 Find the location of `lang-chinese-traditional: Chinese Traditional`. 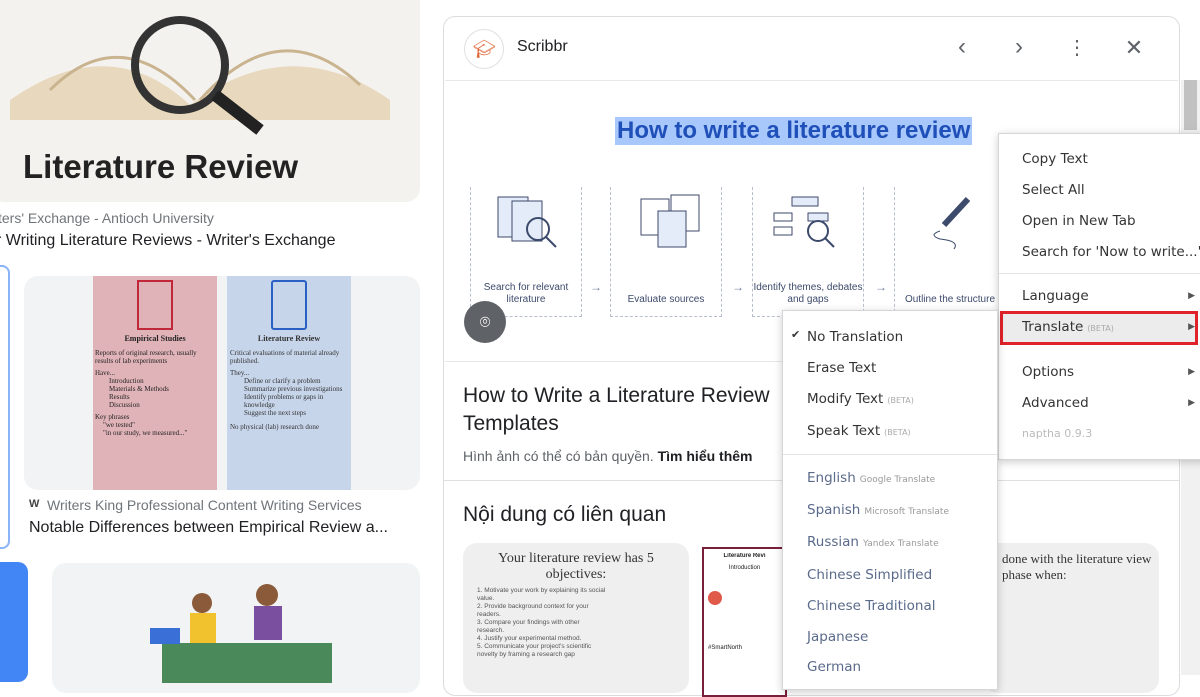

lang-chinese-traditional: Chinese Traditional is located at coordinates (890, 606).